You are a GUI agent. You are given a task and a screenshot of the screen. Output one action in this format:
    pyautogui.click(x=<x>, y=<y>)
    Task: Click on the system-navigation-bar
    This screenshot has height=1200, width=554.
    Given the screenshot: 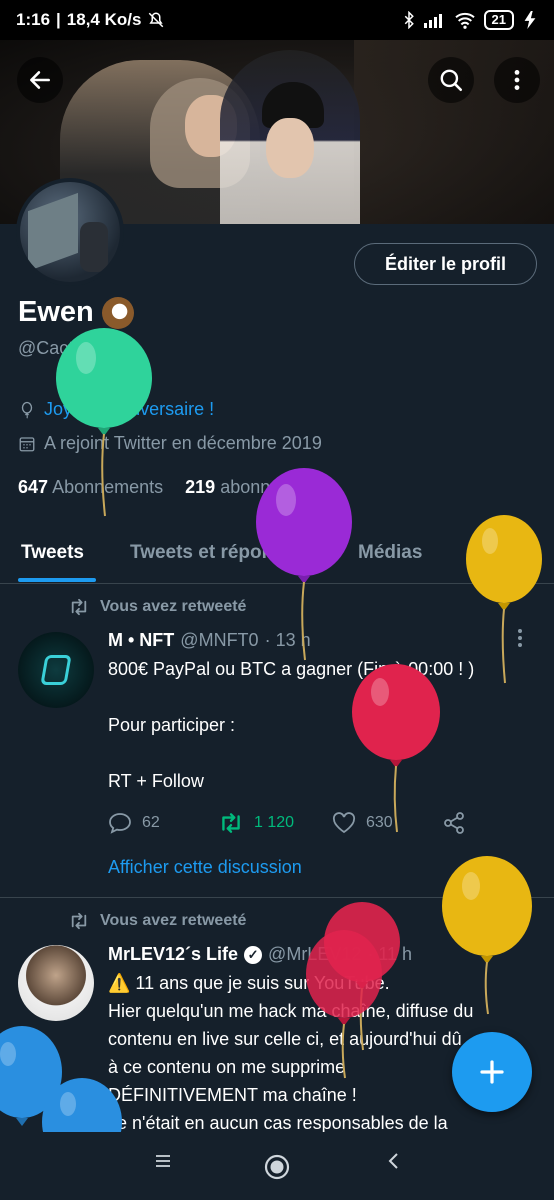 What is the action you would take?
    pyautogui.click(x=277, y=1166)
    